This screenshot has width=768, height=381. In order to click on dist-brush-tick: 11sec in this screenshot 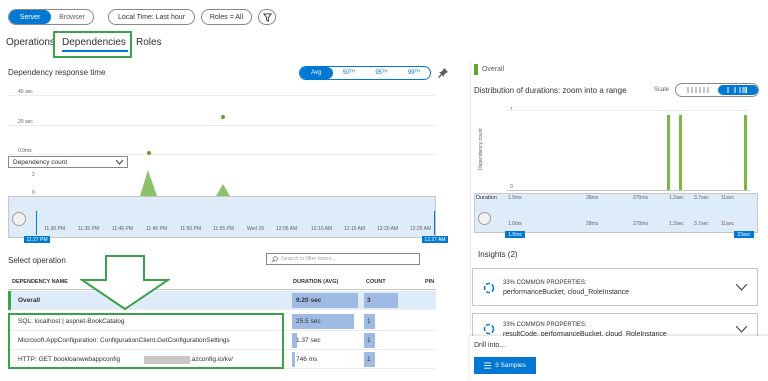, I will do `click(727, 224)`.